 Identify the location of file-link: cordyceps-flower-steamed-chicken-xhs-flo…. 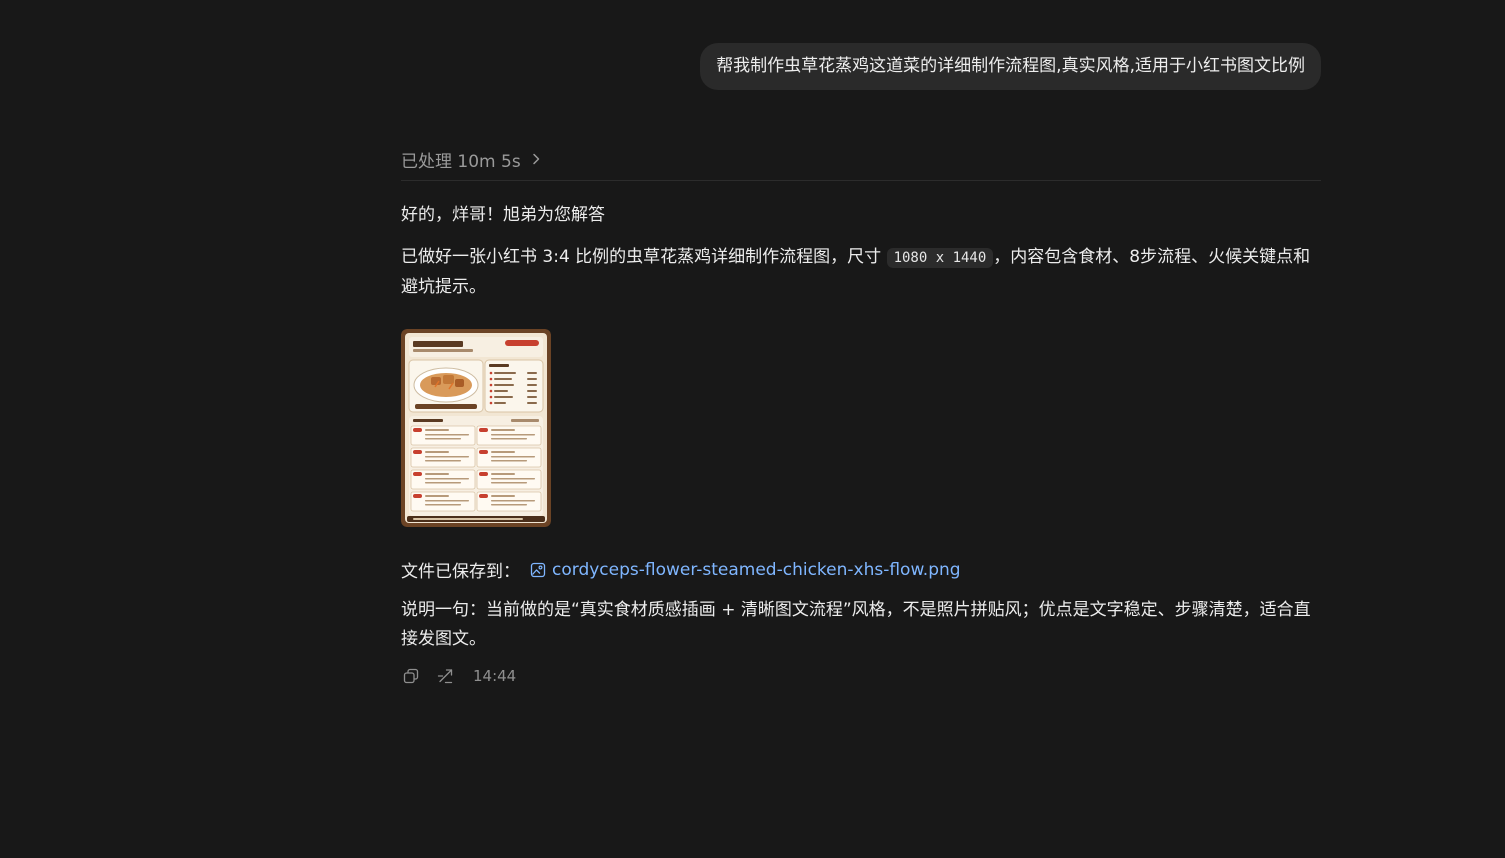
(745, 570).